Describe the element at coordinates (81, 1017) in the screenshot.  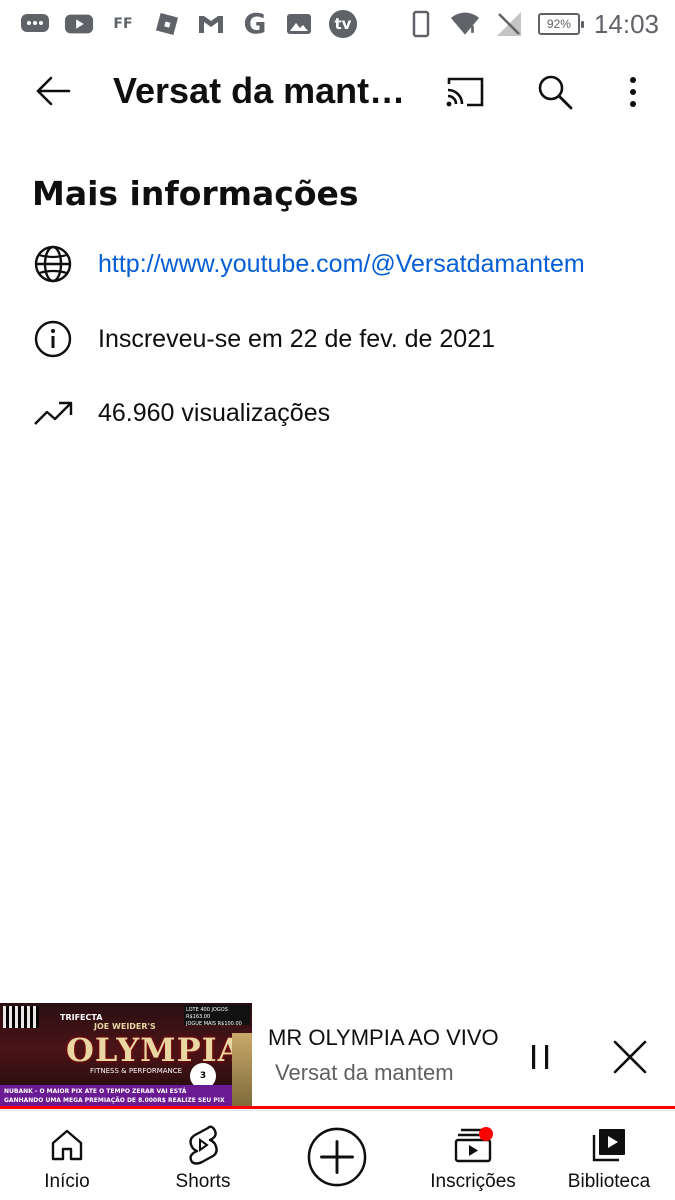
I see `thumbnail-brand: TRIFECTA` at that location.